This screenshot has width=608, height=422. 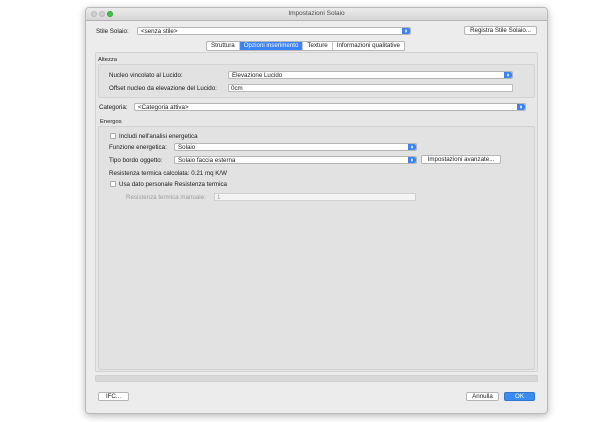 What do you see at coordinates (316, 378) in the screenshot?
I see `horizontal-scrollbar` at bounding box center [316, 378].